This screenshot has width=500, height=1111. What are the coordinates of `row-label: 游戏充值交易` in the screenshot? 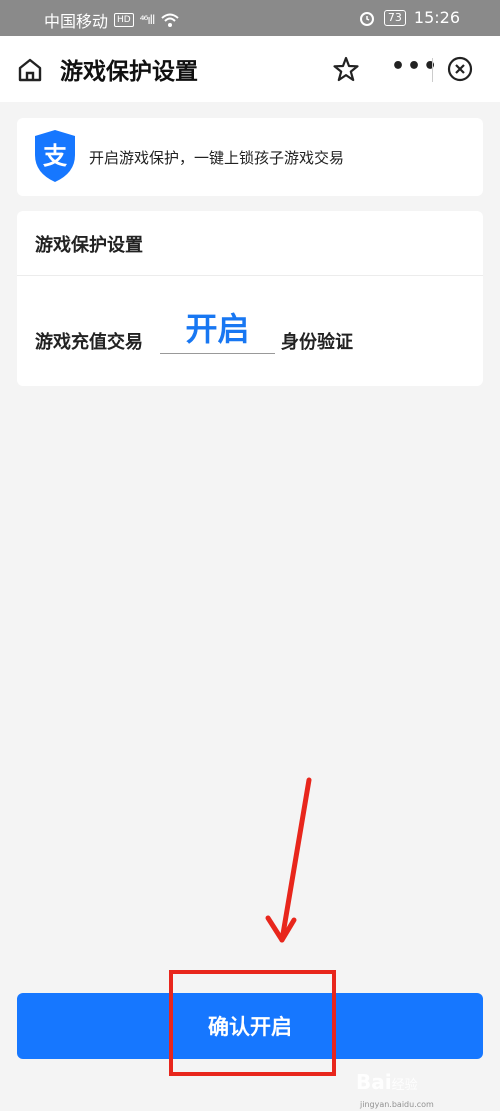 It's located at (89, 342).